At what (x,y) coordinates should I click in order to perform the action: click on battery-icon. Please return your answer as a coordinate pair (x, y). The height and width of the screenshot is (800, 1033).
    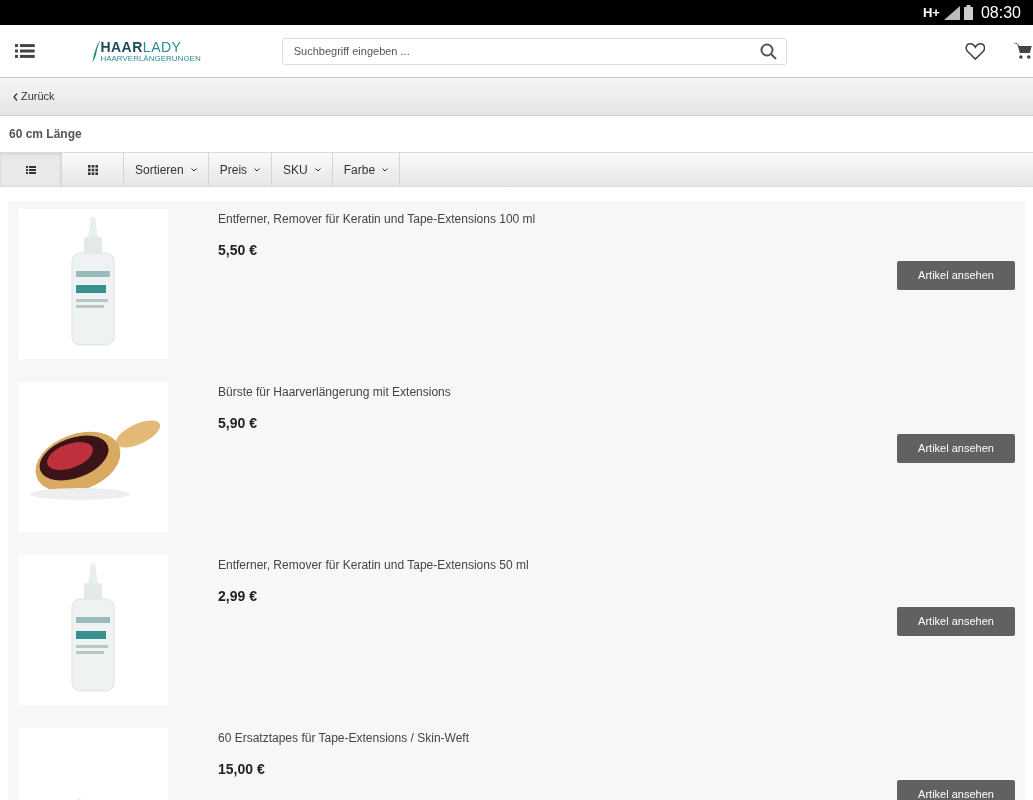
    Looking at the image, I should click on (968, 12).